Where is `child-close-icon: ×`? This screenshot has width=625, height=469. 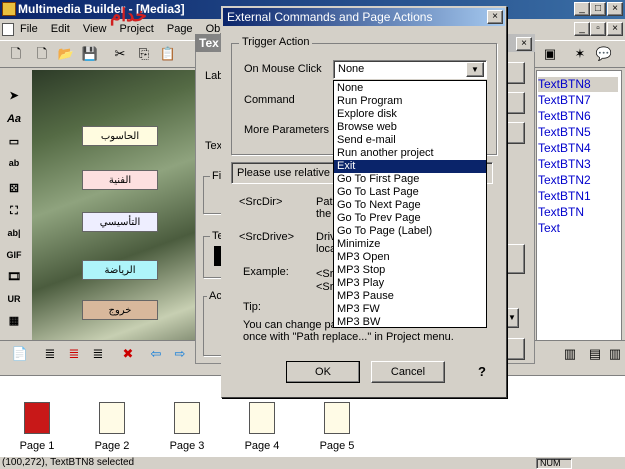 child-close-icon: × is located at coordinates (615, 29).